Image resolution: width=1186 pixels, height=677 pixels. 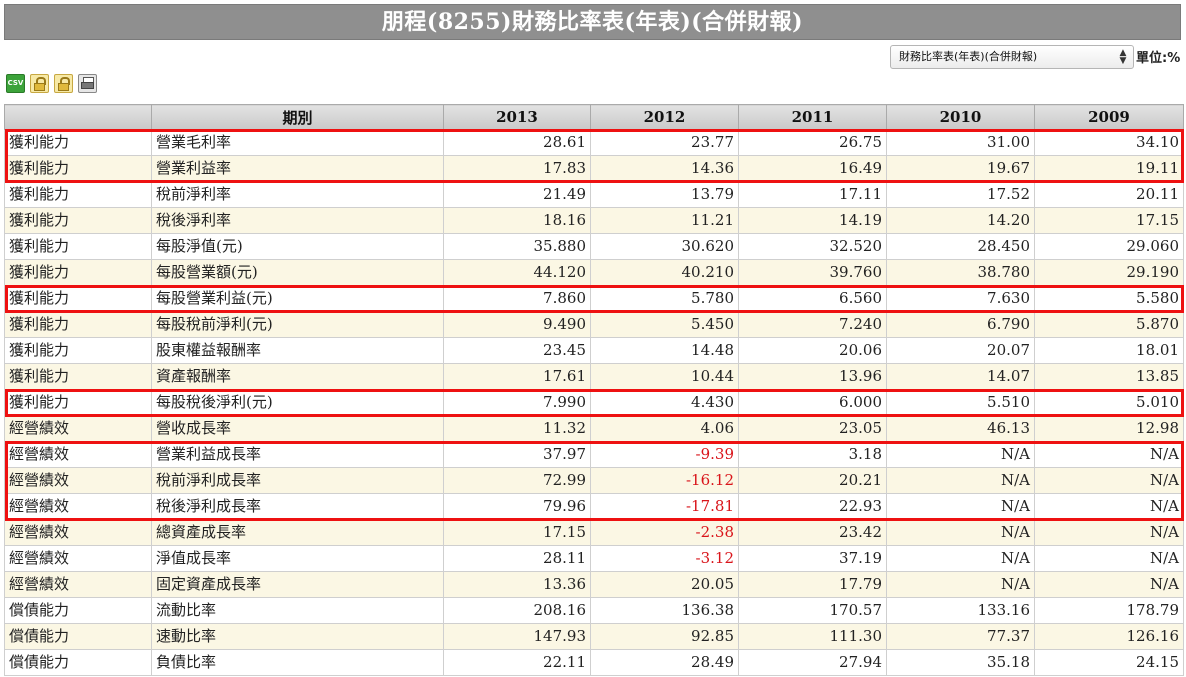 I want to click on table-row: 償債能力 流動比率 208.16 136.38 170.57 133.16 178.79, so click(x=594, y=610).